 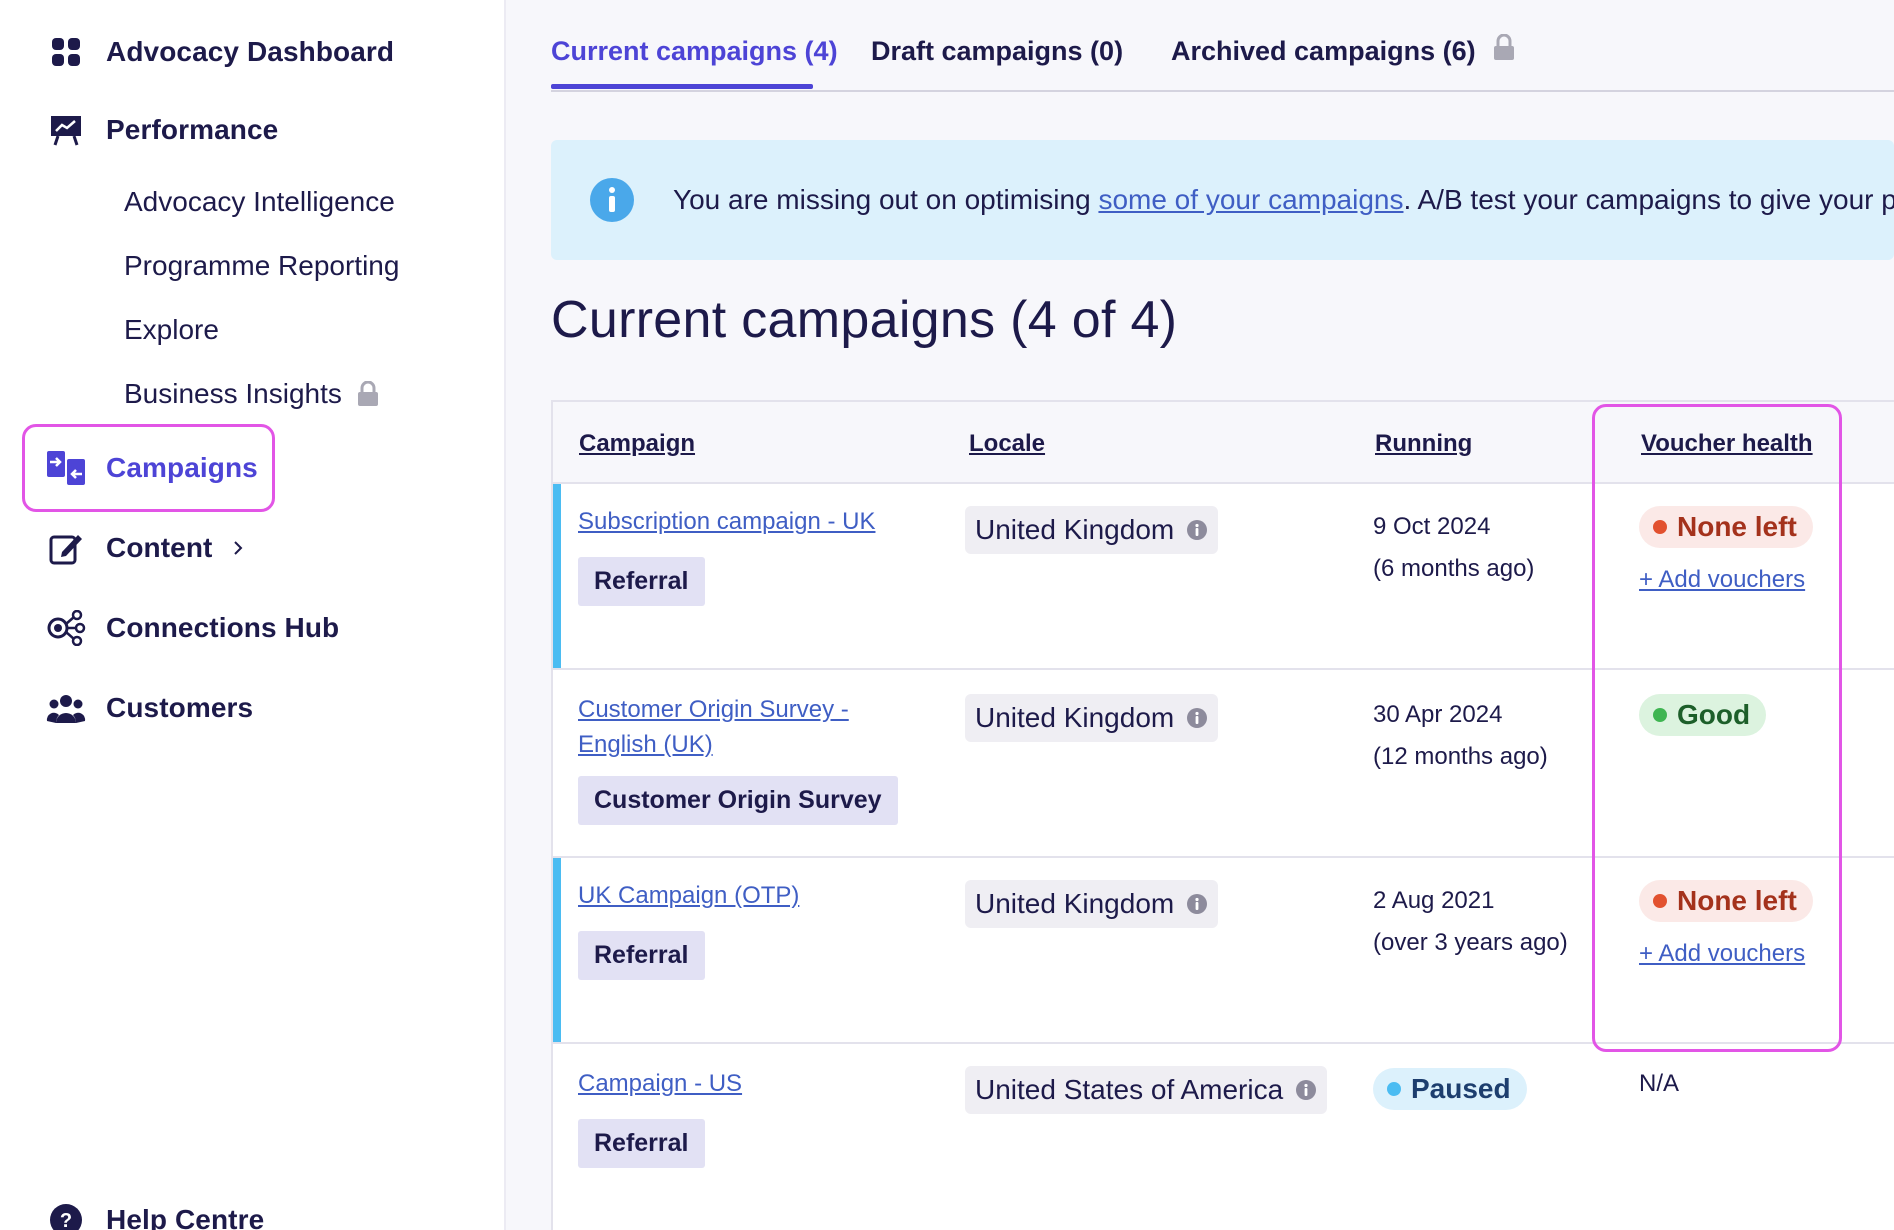 I want to click on sidebar-item-campaigns: Campaigns, so click(x=151, y=468).